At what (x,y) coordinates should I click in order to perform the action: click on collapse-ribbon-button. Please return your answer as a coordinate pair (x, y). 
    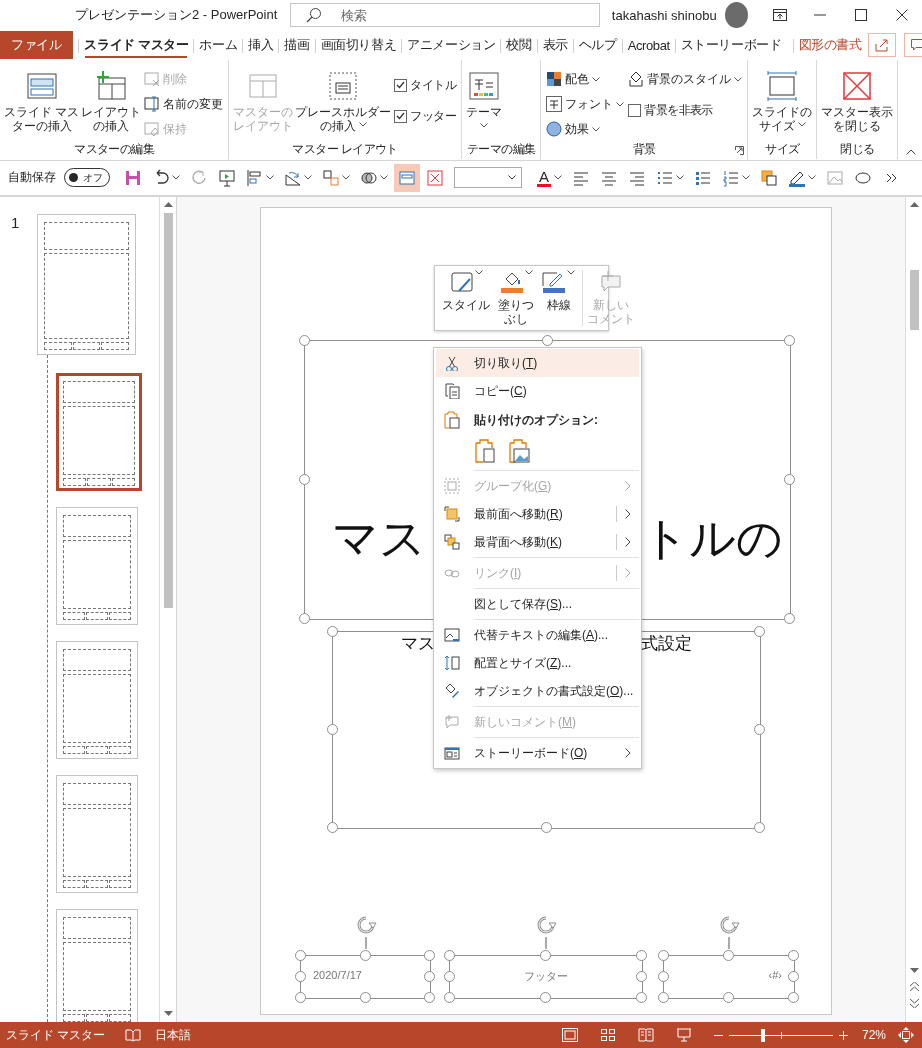
    Looking at the image, I should click on (911, 152).